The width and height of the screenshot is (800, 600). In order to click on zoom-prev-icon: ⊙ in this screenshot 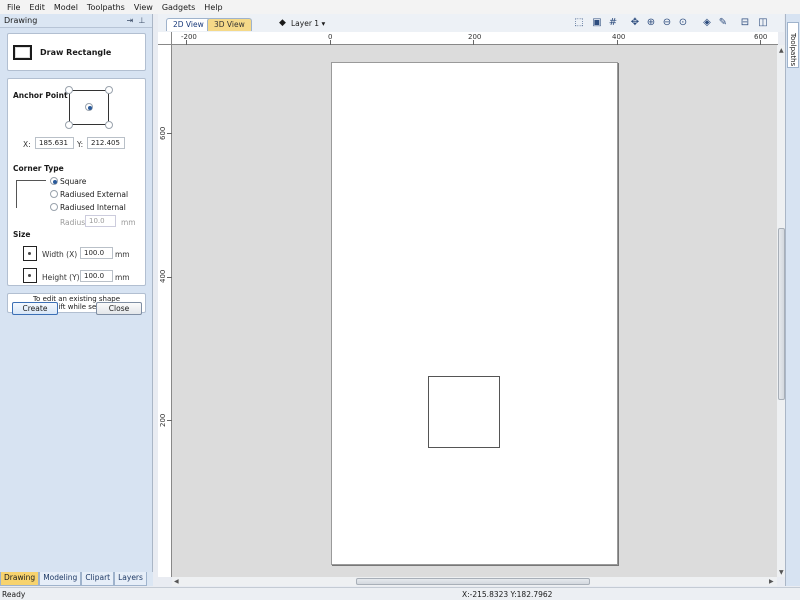, I will do `click(683, 23)`.